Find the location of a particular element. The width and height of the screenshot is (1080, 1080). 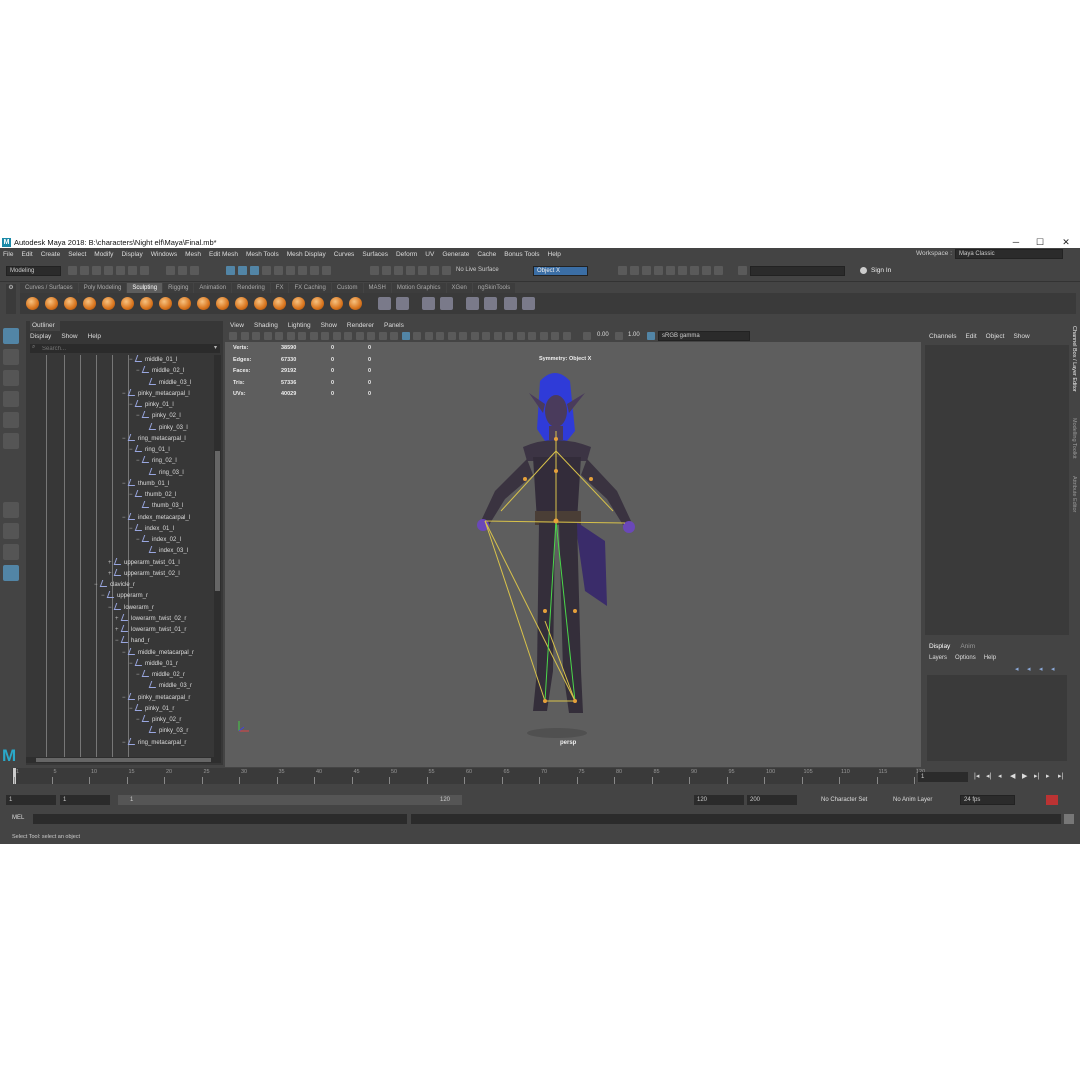

outliner-row: − ring_02_l is located at coordinates (120, 461).